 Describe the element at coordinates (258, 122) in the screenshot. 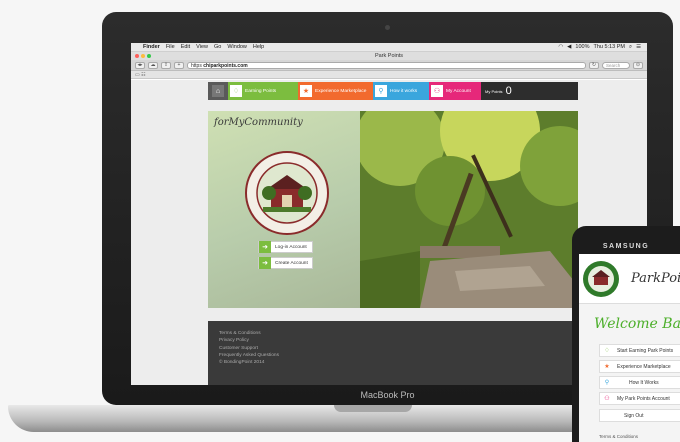

I see `tagline: forMyCommunity` at that location.